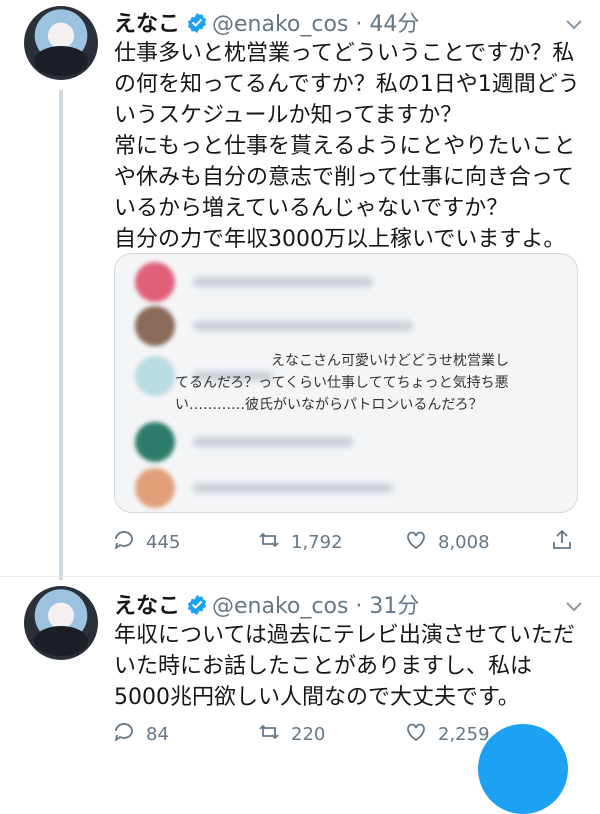 The width and height of the screenshot is (600, 814). What do you see at coordinates (523, 769) in the screenshot?
I see `compose-button` at bounding box center [523, 769].